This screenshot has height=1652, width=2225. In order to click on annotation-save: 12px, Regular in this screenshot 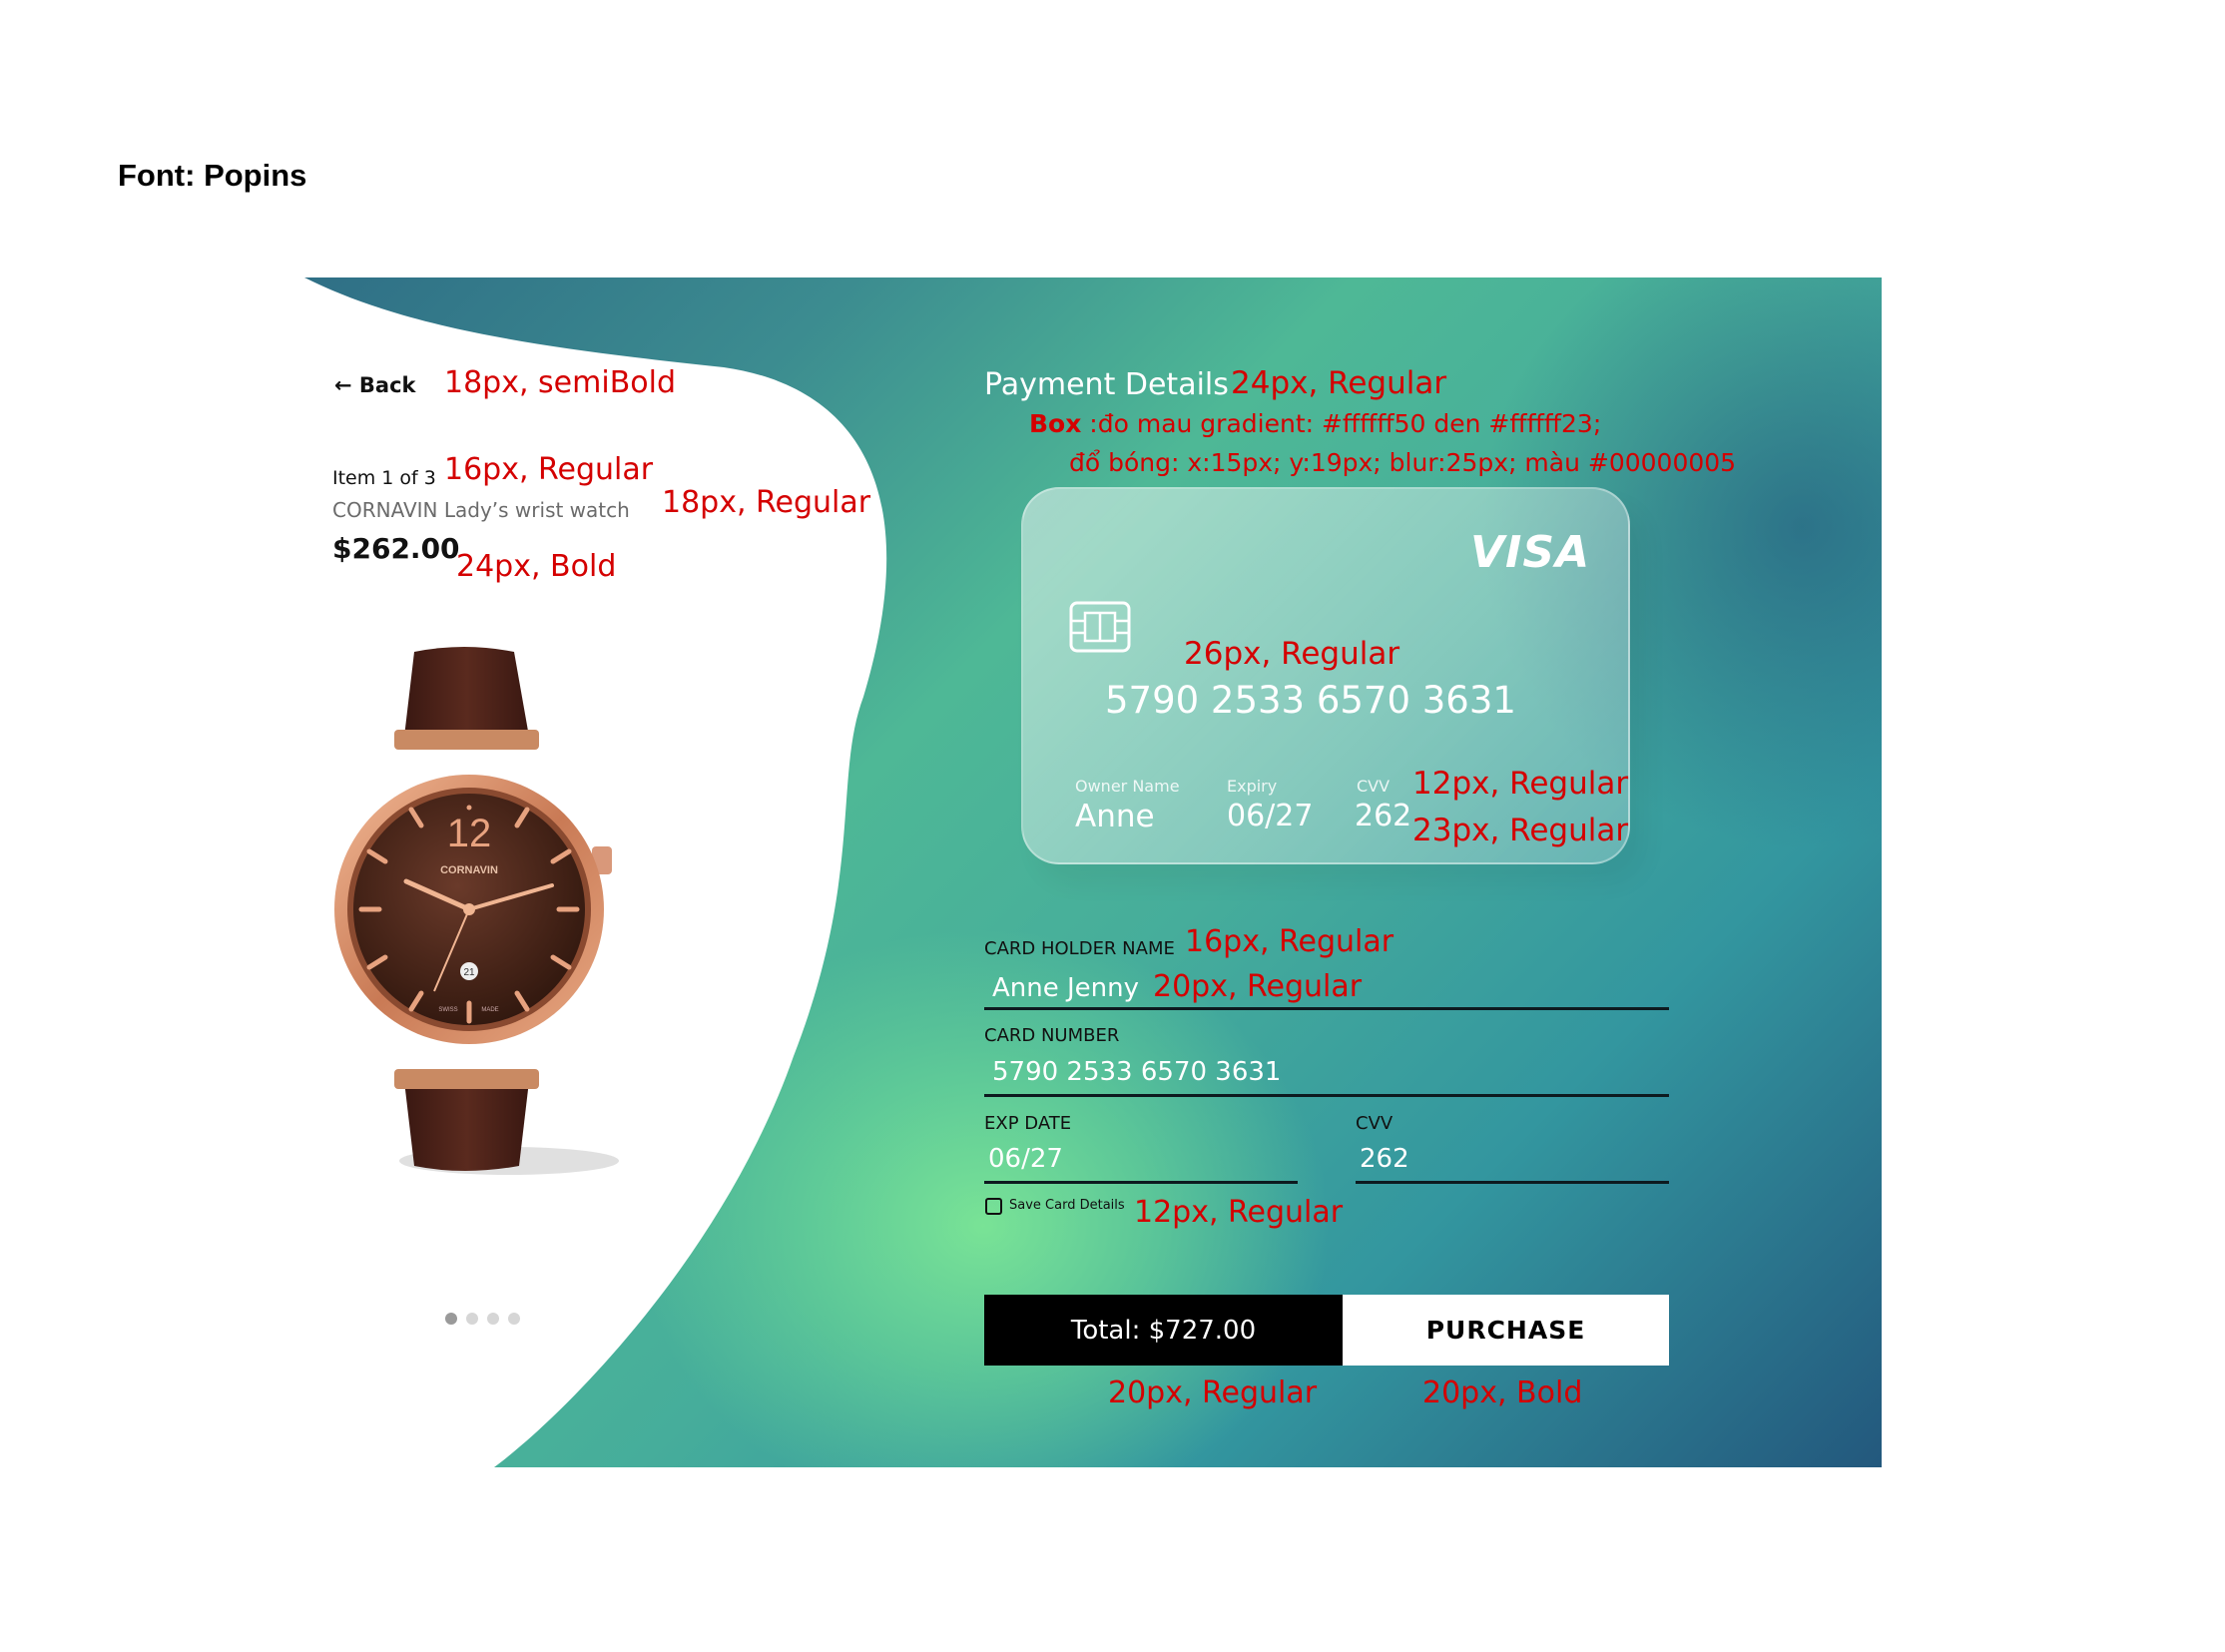, I will do `click(1239, 1212)`.